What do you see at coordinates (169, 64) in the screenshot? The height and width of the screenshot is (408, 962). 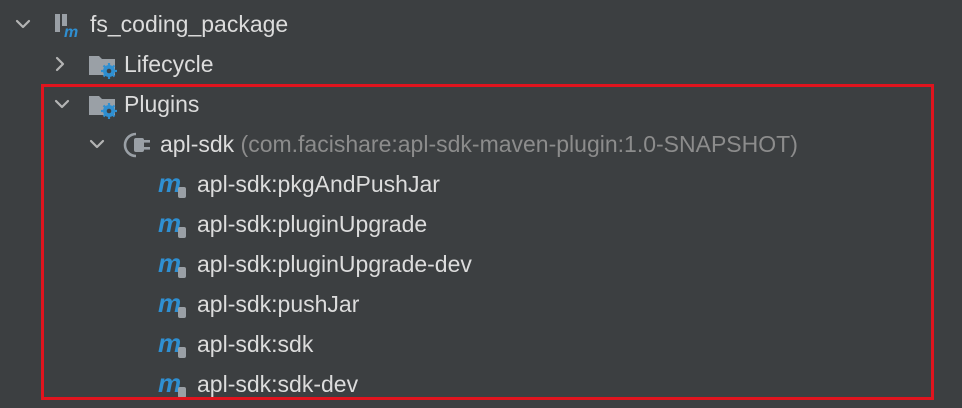 I see `tree-node-label: Lifecycle` at bounding box center [169, 64].